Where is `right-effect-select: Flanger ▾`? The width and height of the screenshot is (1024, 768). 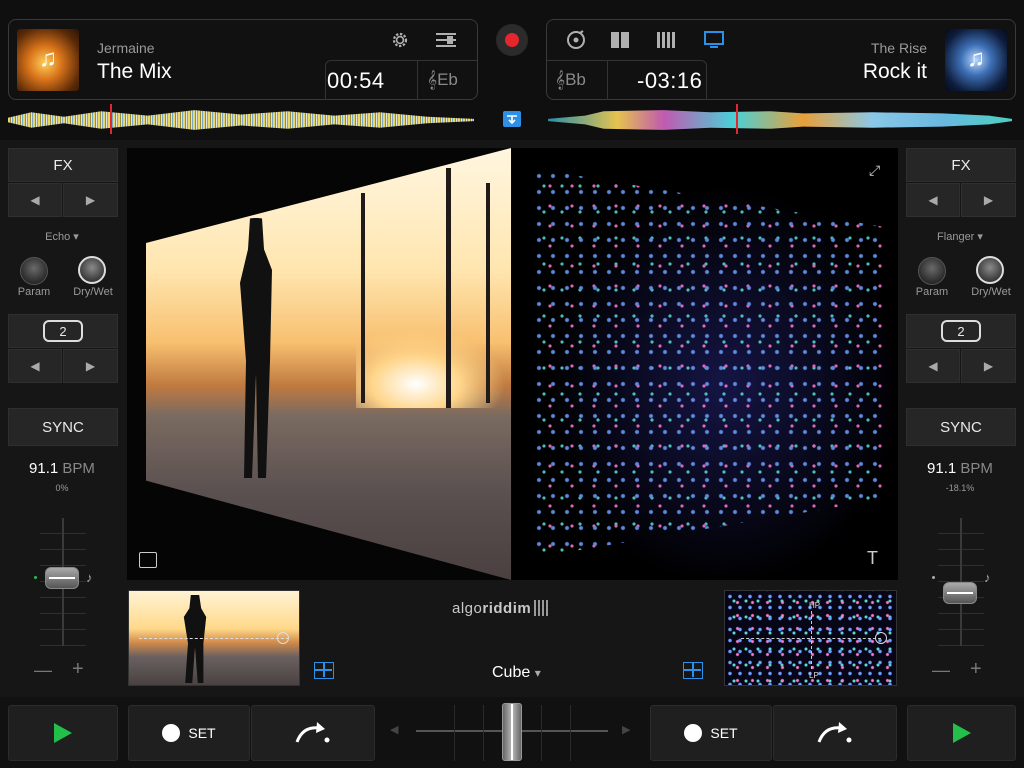 right-effect-select: Flanger ▾ is located at coordinates (960, 236).